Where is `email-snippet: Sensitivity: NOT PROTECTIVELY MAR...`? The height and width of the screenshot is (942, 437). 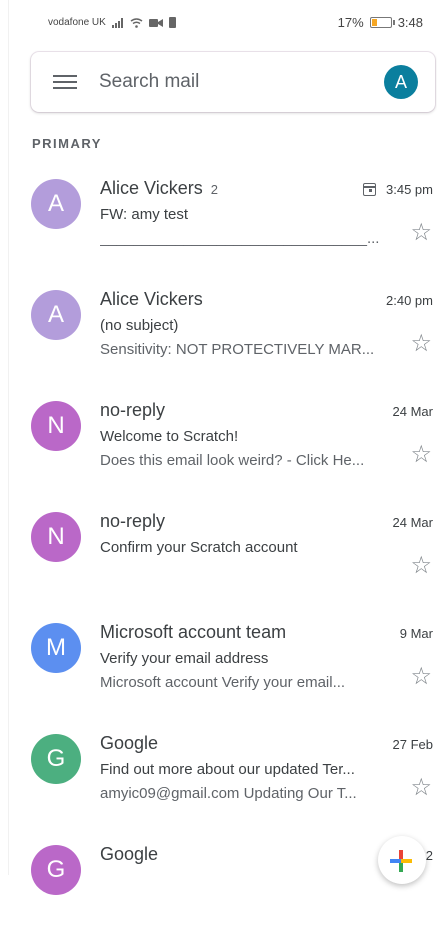 email-snippet: Sensitivity: NOT PROTECTIVELY MAR... is located at coordinates (237, 349).